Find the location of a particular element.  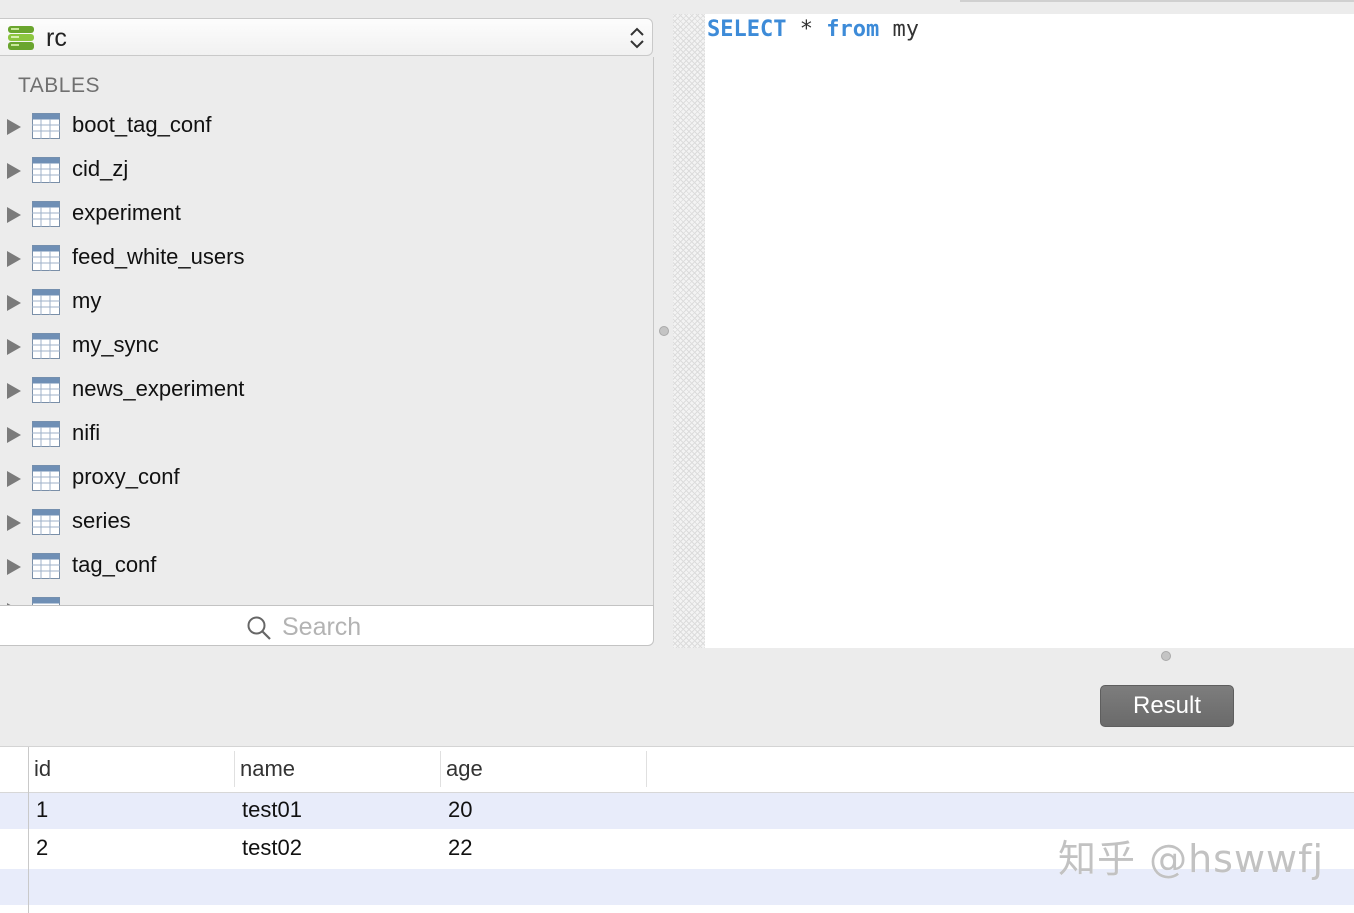

table-name: proxy_conf is located at coordinates (126, 476).